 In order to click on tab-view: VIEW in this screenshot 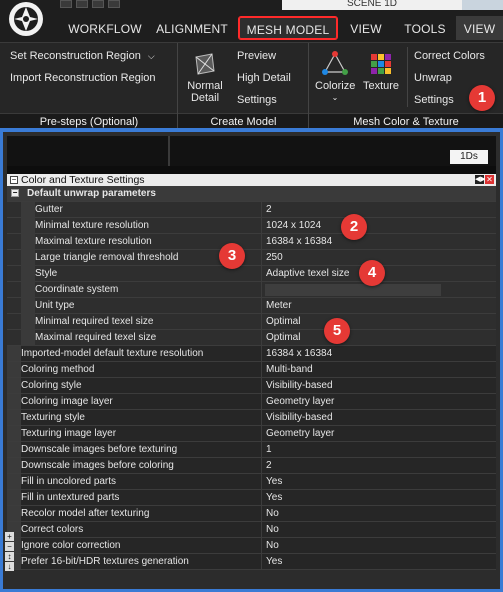, I will do `click(366, 28)`.